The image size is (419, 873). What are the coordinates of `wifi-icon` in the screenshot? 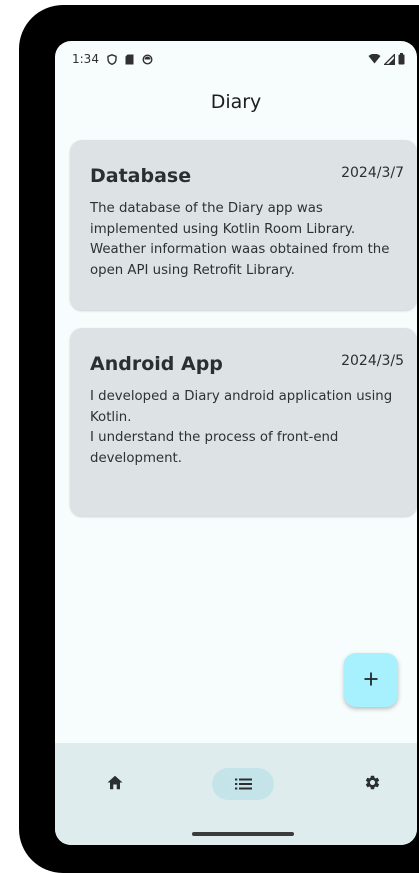 It's located at (374, 59).